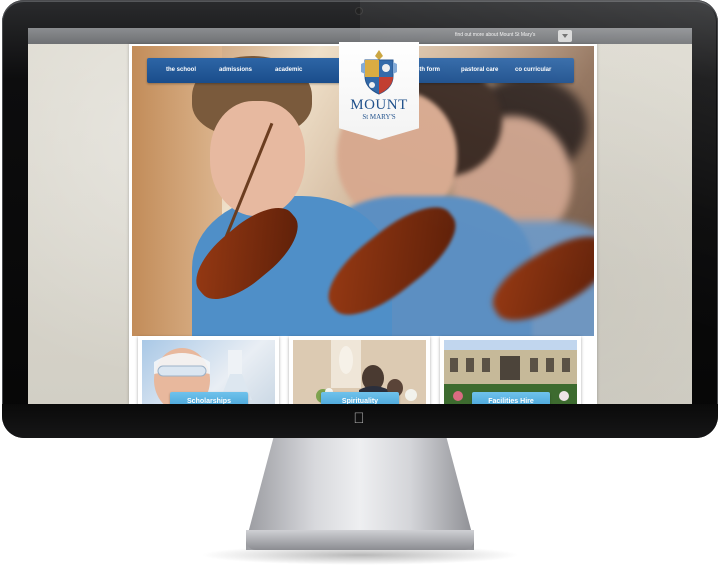  I want to click on logo-subname: St MARY'S, so click(379, 117).